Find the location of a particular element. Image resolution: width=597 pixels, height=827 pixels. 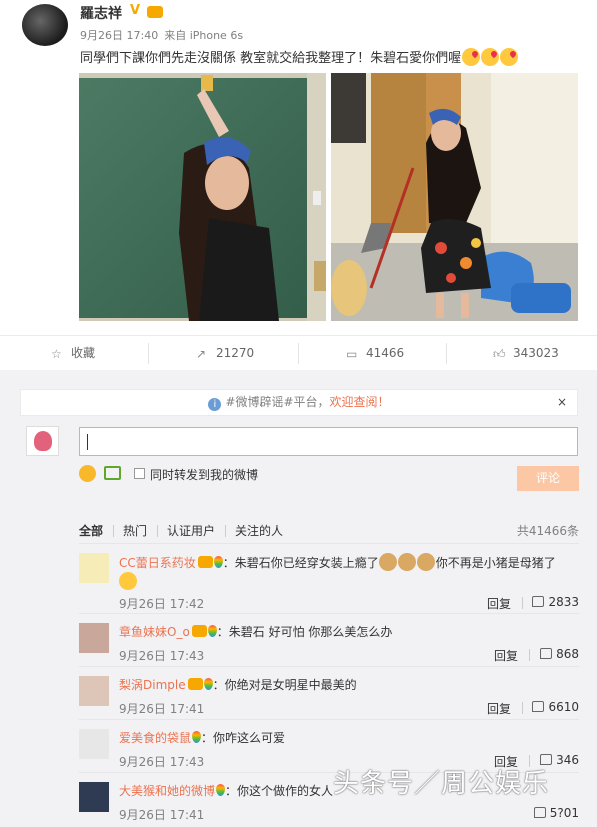

comment-filter-bar: 全部 热门 认证用户 关注的人 共41466条 is located at coordinates (329, 531).